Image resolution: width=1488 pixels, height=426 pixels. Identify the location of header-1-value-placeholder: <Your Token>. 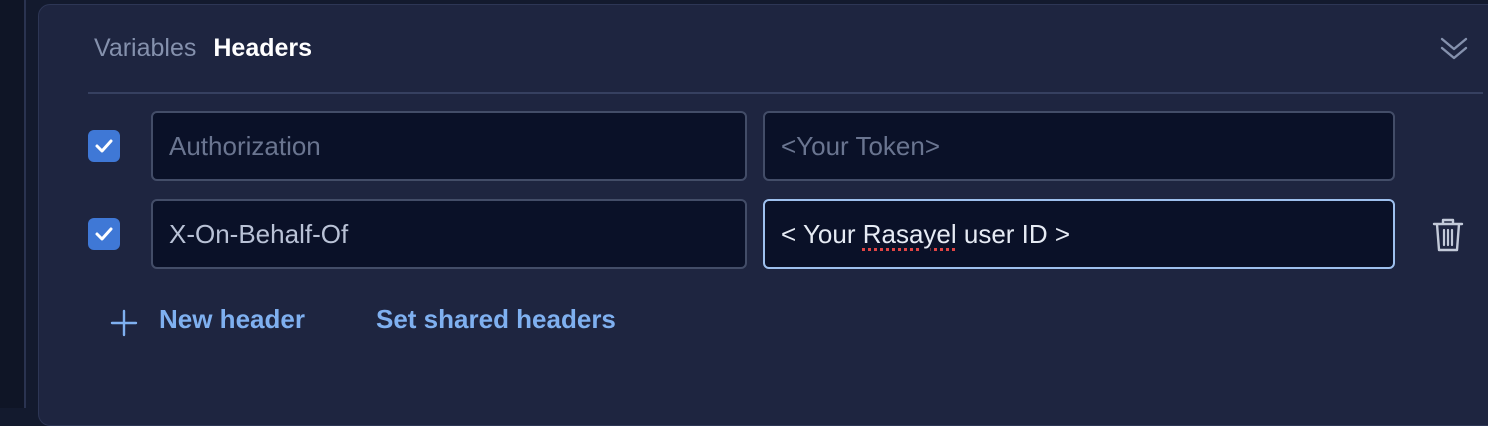
(861, 145).